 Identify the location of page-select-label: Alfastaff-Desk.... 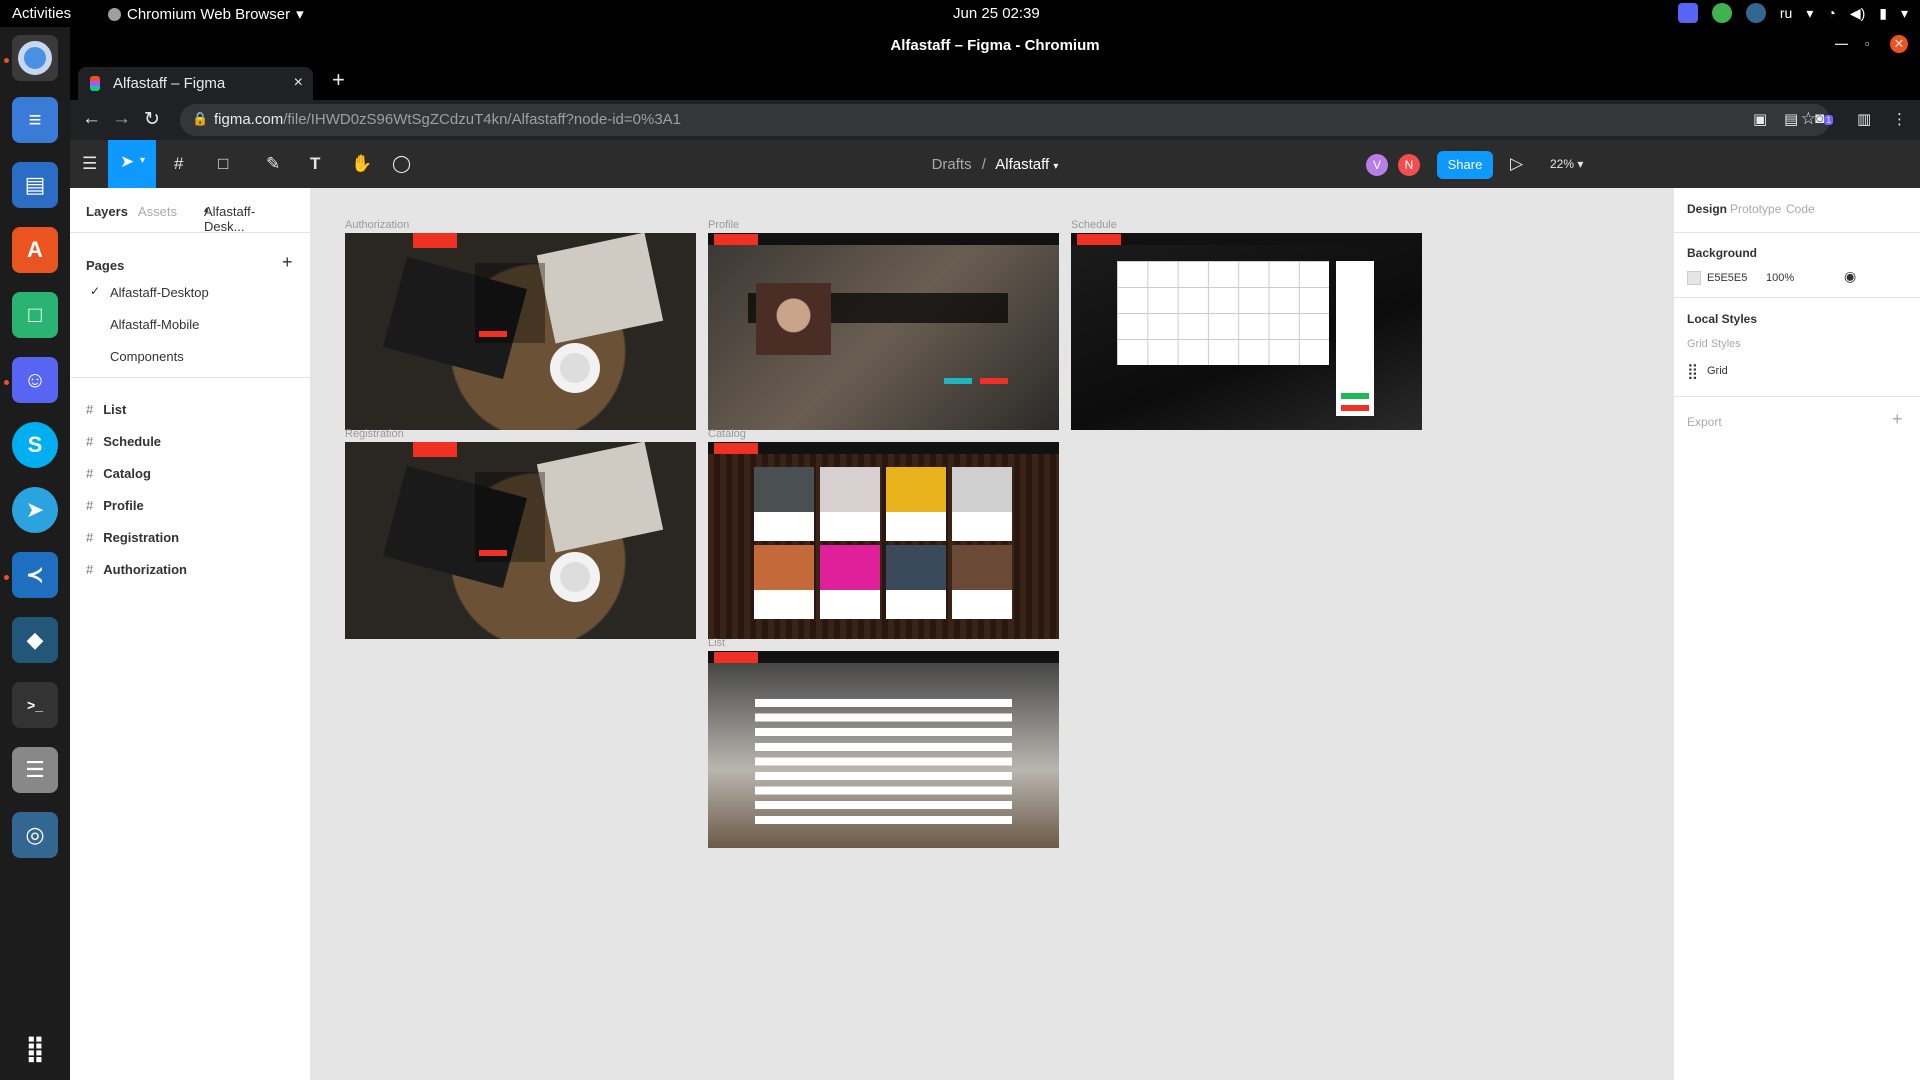
(230, 219).